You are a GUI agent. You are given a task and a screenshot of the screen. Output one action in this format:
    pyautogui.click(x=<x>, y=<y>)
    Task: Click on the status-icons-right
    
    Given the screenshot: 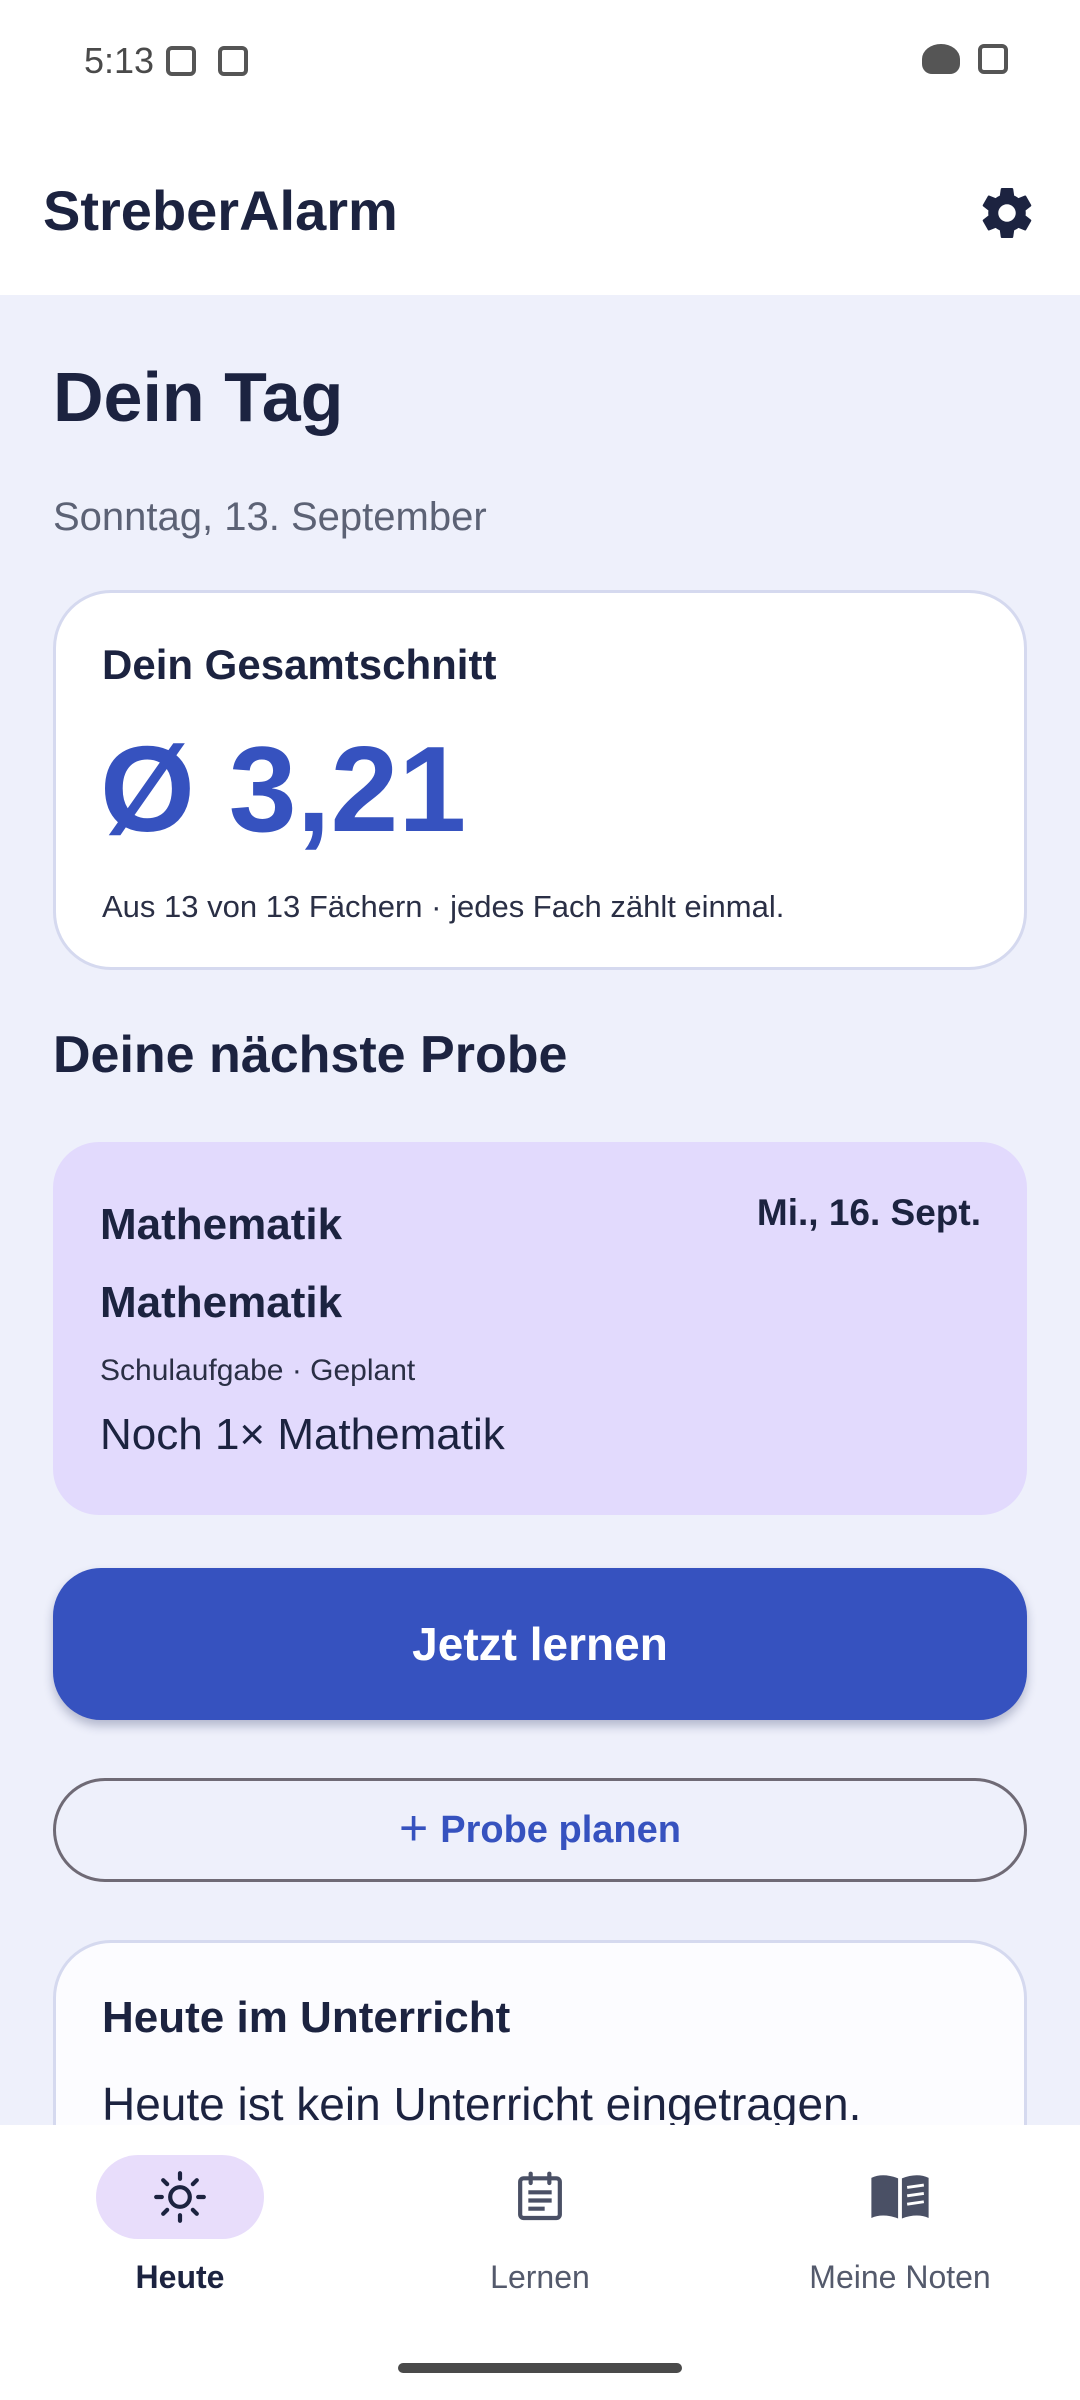 What is the action you would take?
    pyautogui.click(x=965, y=59)
    